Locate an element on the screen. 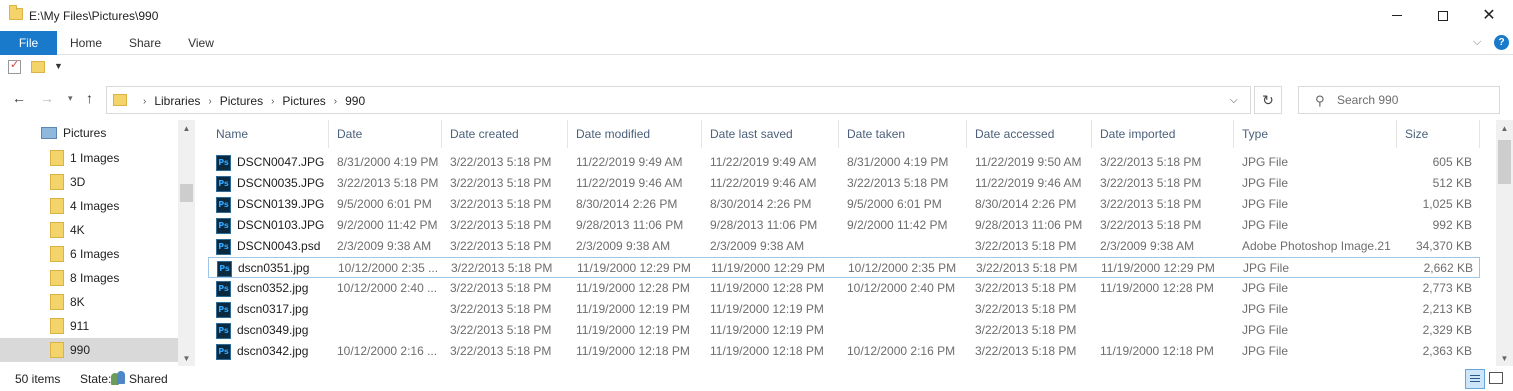 Image resolution: width=1513 pixels, height=391 pixels. breadcrumb-pictures: Pictures is located at coordinates (241, 101).